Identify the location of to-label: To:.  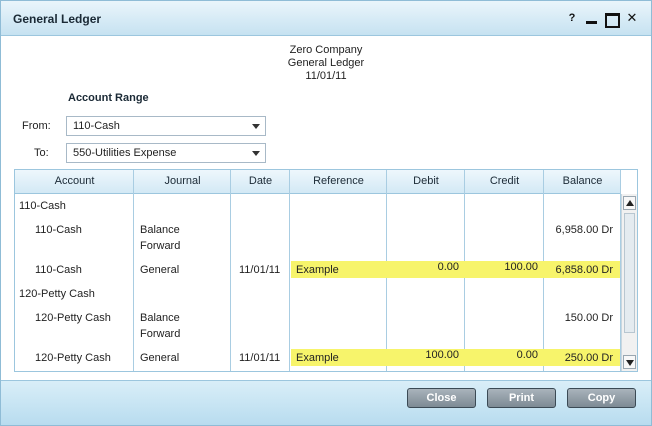
(41, 153).